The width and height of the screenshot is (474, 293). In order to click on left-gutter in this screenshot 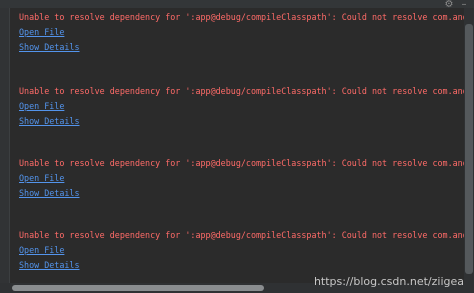, I will do `click(5, 150)`.